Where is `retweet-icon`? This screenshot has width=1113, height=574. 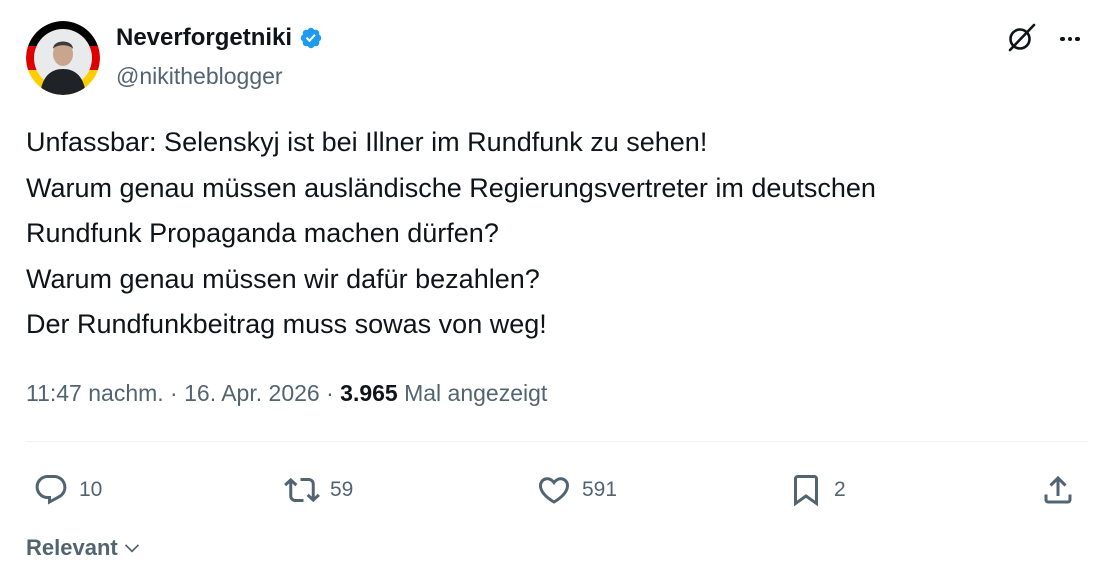 retweet-icon is located at coordinates (302, 490).